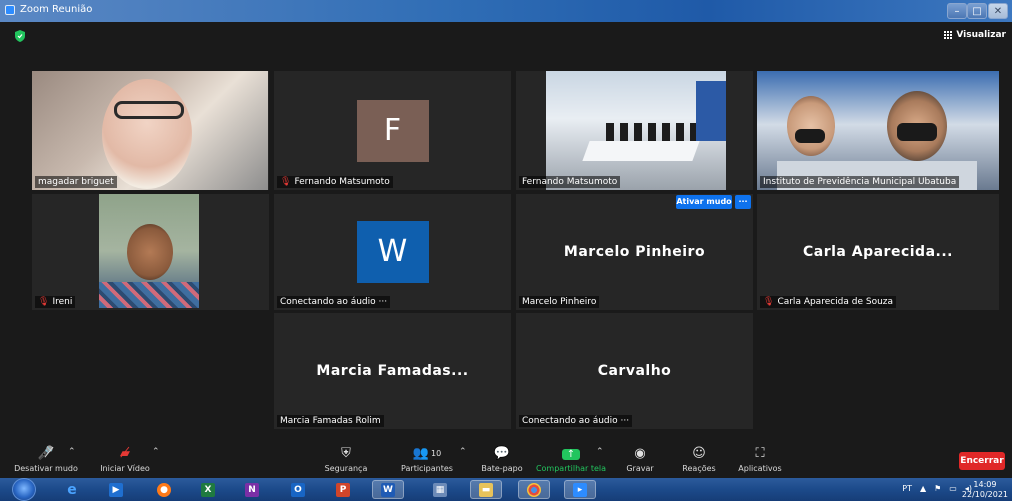 The image size is (1012, 501). What do you see at coordinates (125, 459) in the screenshot?
I see `start-video-button: ▰̸ Iniciar Vídeo` at bounding box center [125, 459].